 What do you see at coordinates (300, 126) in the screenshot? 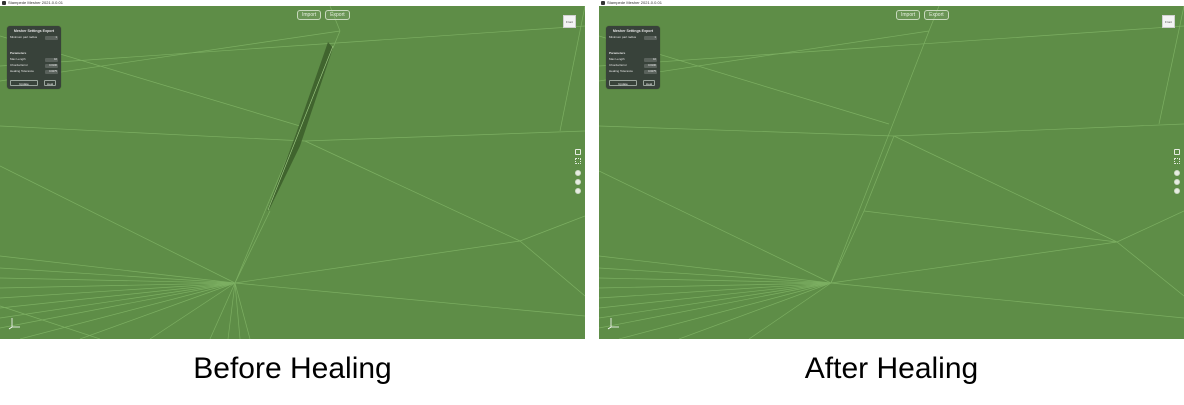
I see `mesh-defect-sliver` at bounding box center [300, 126].